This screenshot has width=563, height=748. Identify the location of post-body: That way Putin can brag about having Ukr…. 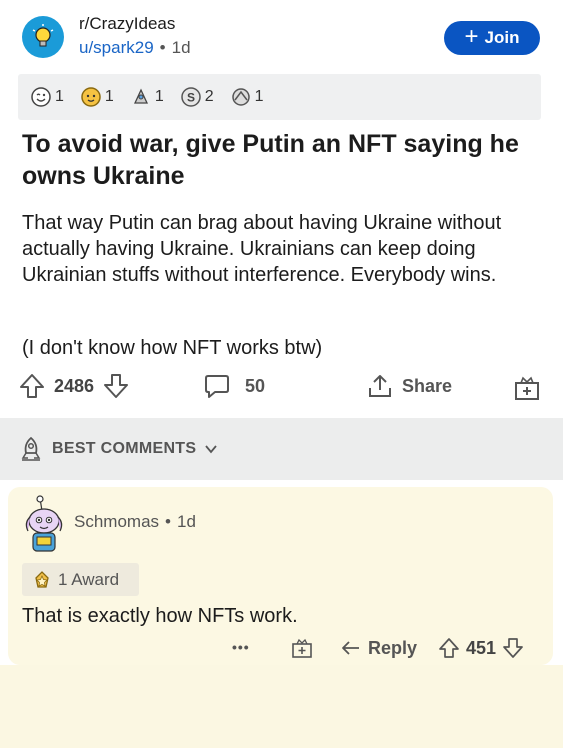
(262, 249).